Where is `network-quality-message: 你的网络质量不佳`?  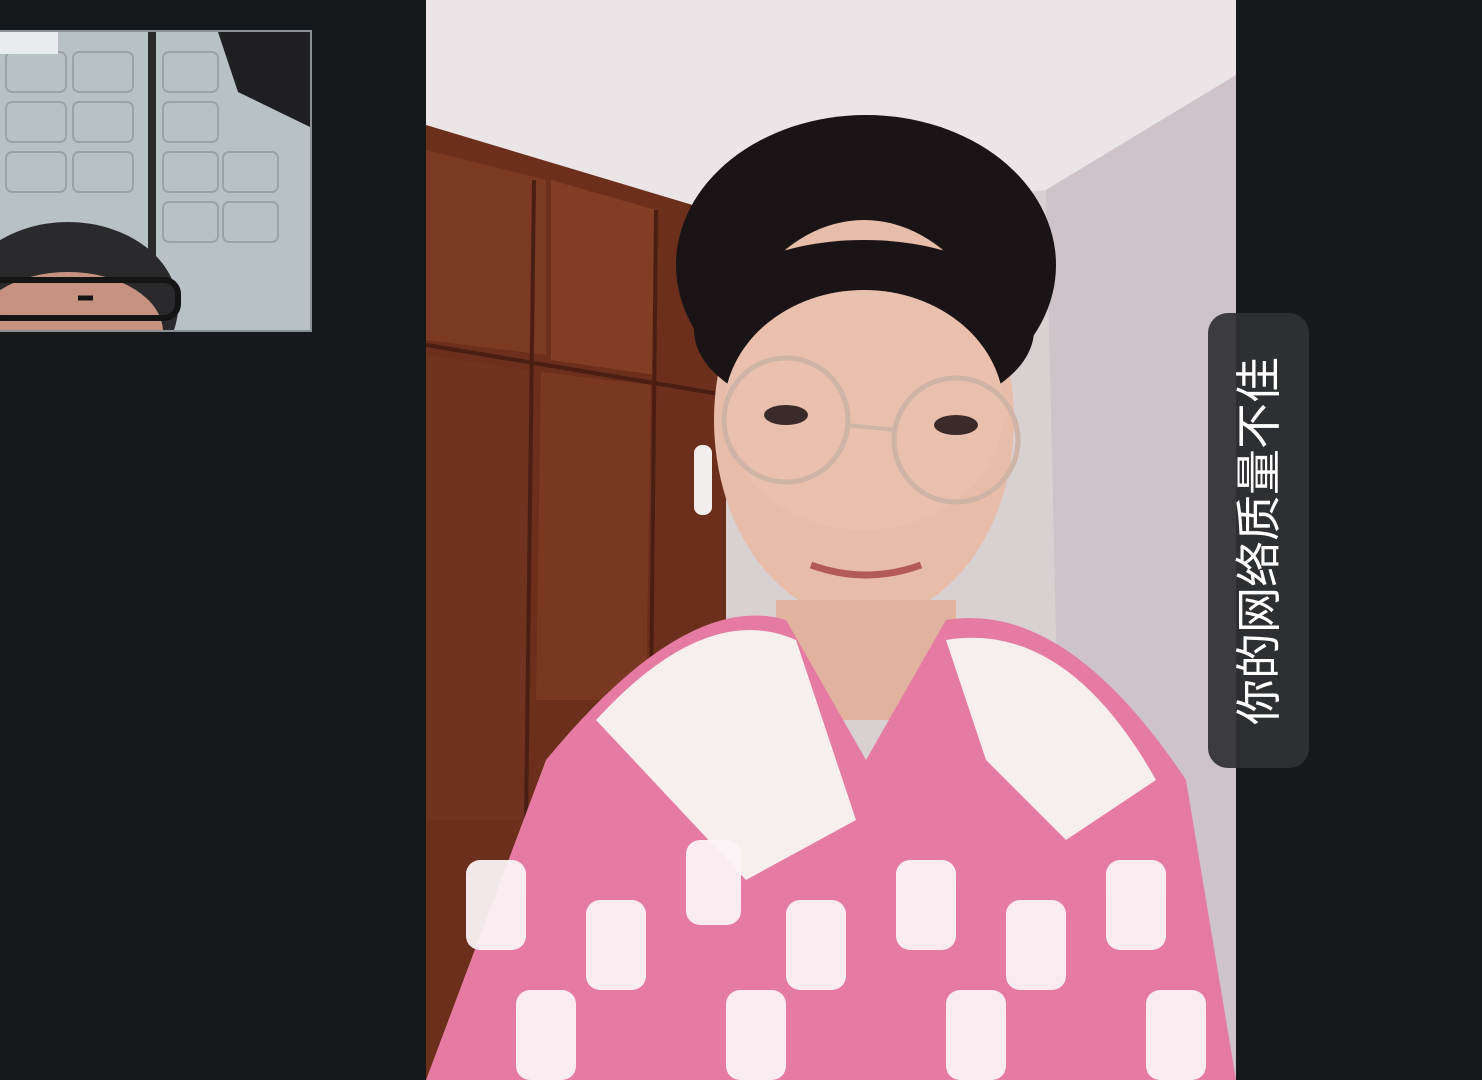
network-quality-message: 你的网络质量不佳 is located at coordinates (1258, 540).